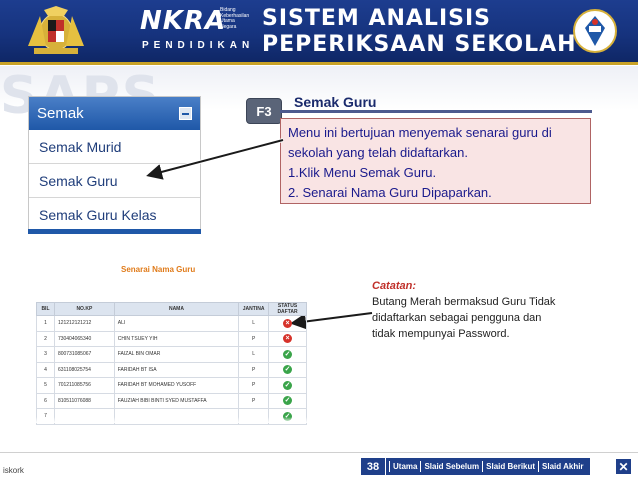 Image resolution: width=638 pixels, height=479 pixels. Describe the element at coordinates (84, 369) in the screenshot. I see `cell-kp: 631108025754` at that location.